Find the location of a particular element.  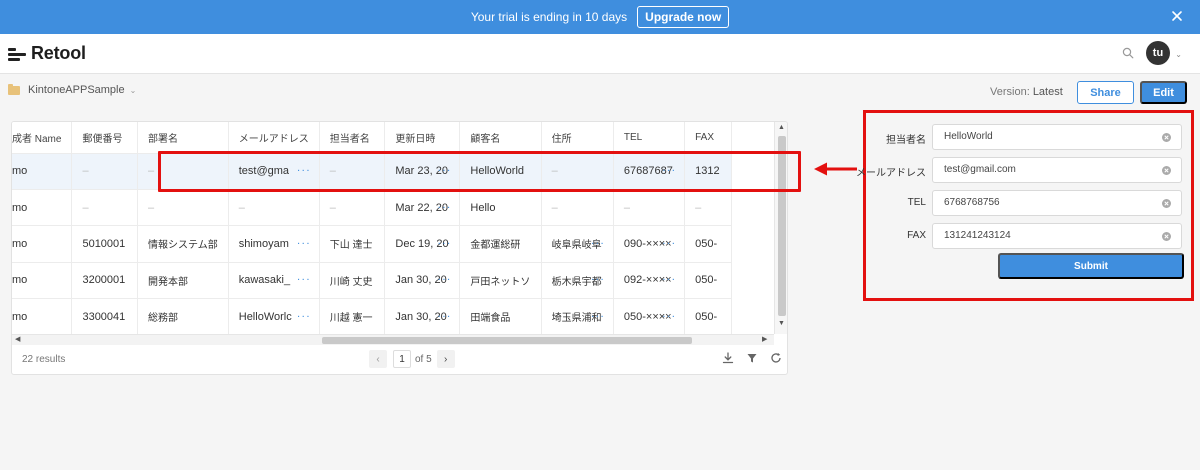

table-cell: 情報システム部 is located at coordinates (183, 244).